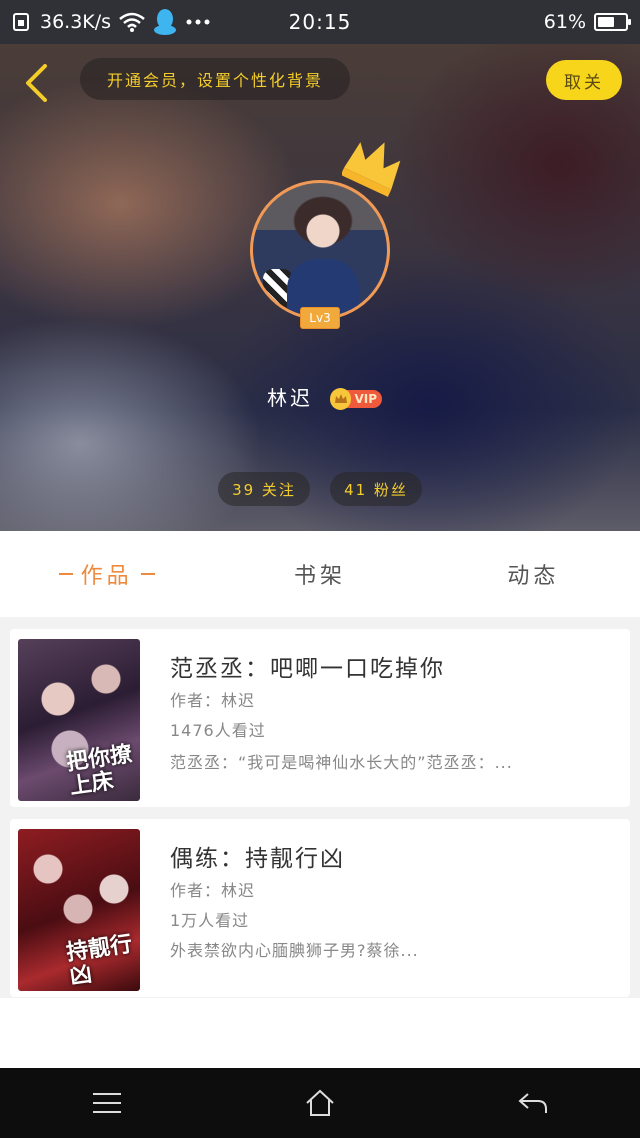 Image resolution: width=640 pixels, height=1138 pixels. I want to click on tab-label: 书架, so click(319, 576).